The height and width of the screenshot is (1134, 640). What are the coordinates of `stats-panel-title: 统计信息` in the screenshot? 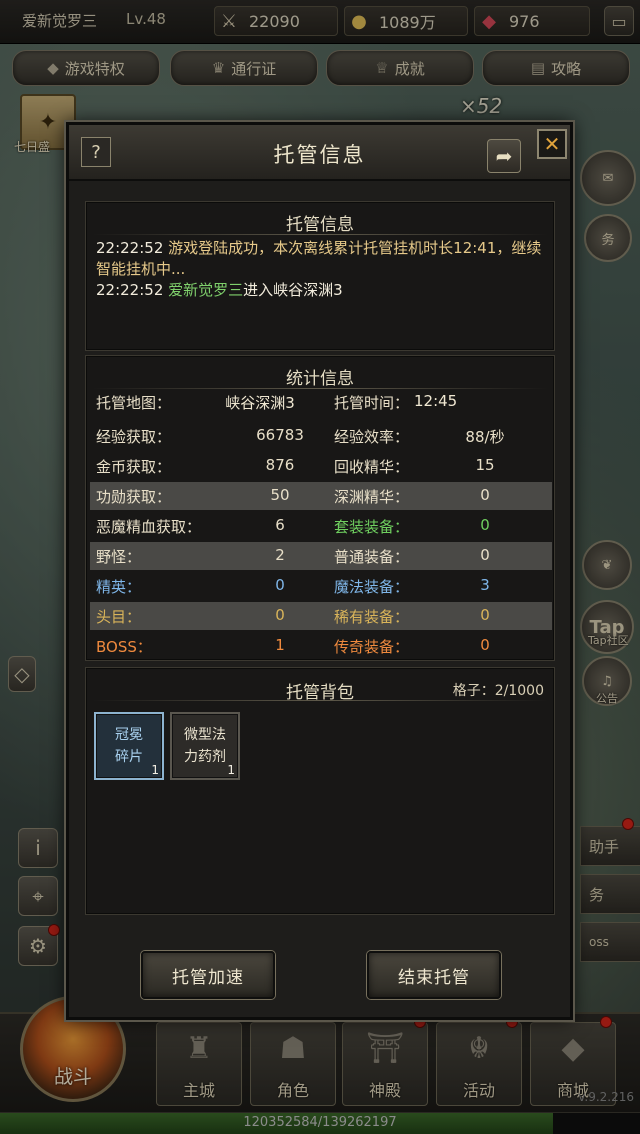 It's located at (320, 379).